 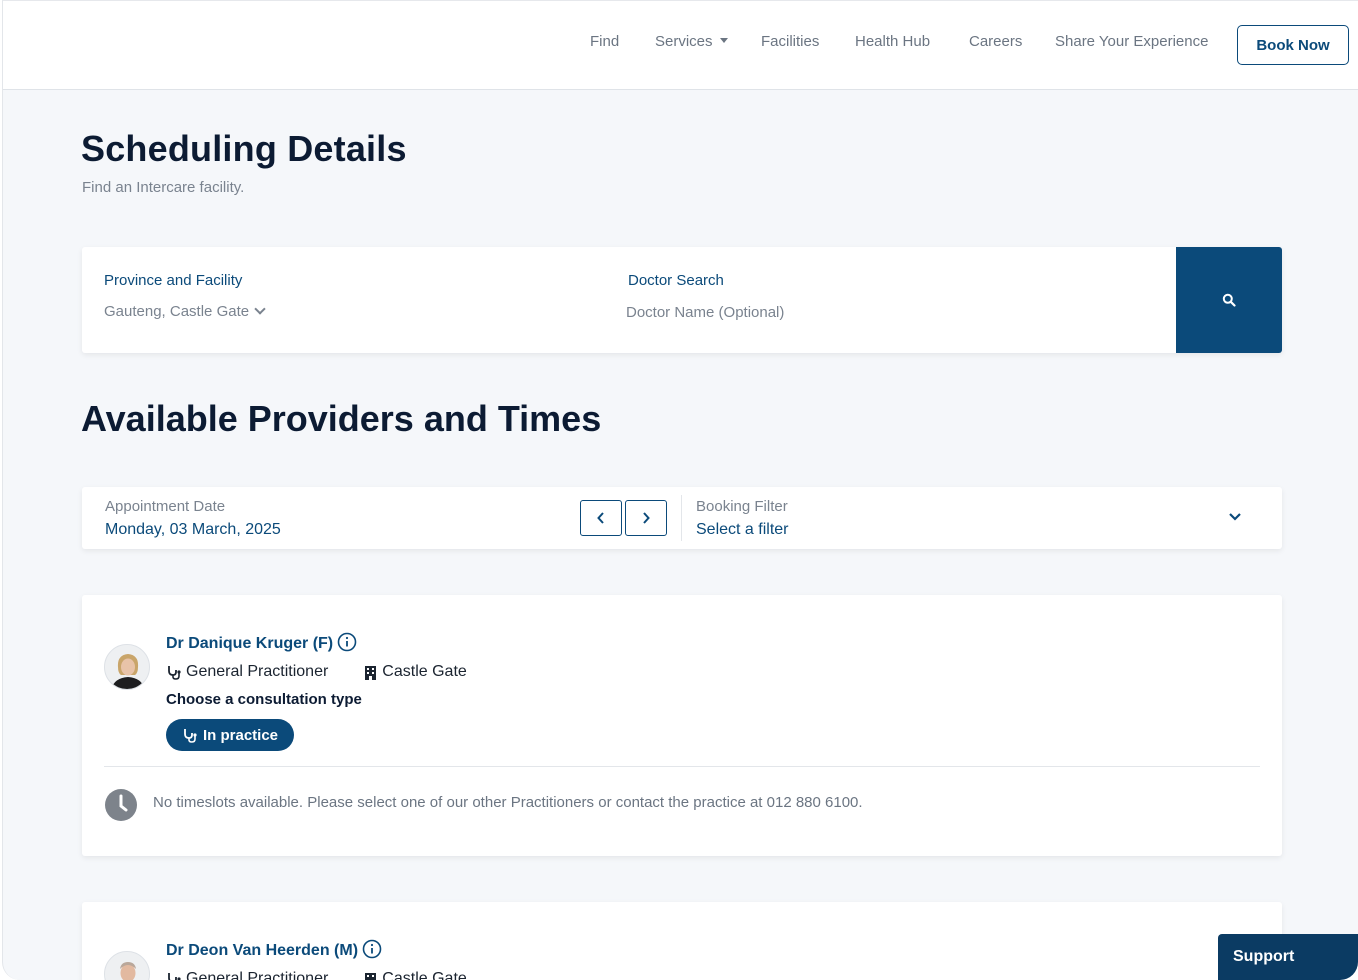 What do you see at coordinates (262, 951) in the screenshot?
I see `provider-name: Dr Deon Van Heerden (M)` at bounding box center [262, 951].